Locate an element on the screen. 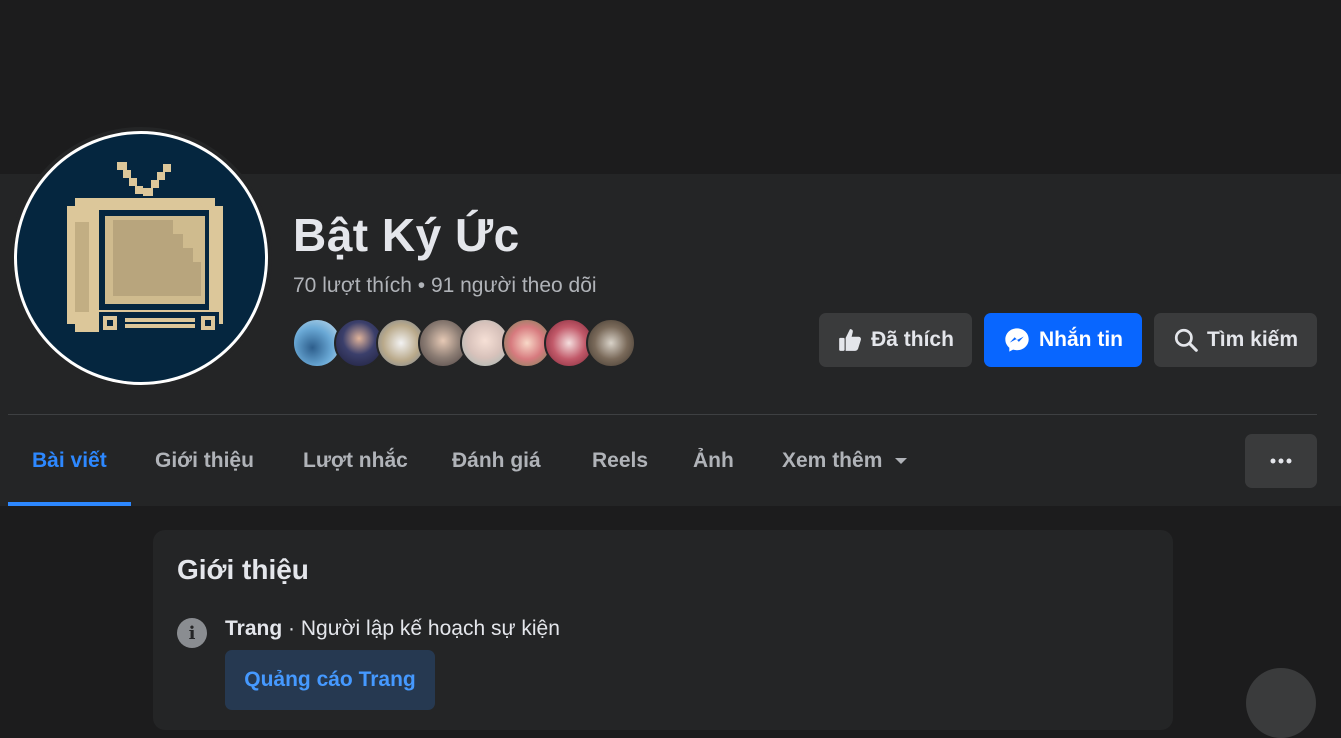 The image size is (1341, 738). header-divider is located at coordinates (662, 414).